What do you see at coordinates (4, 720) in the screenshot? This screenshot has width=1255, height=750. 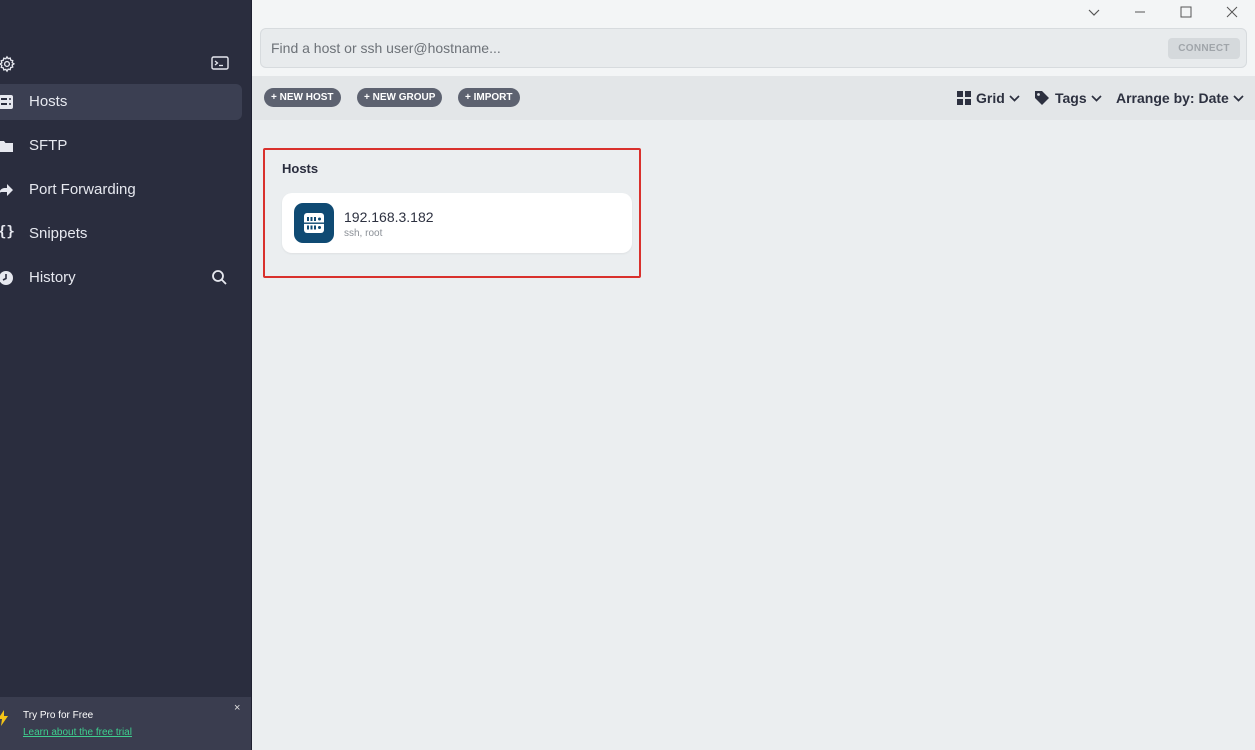 I see `lightning-icon` at bounding box center [4, 720].